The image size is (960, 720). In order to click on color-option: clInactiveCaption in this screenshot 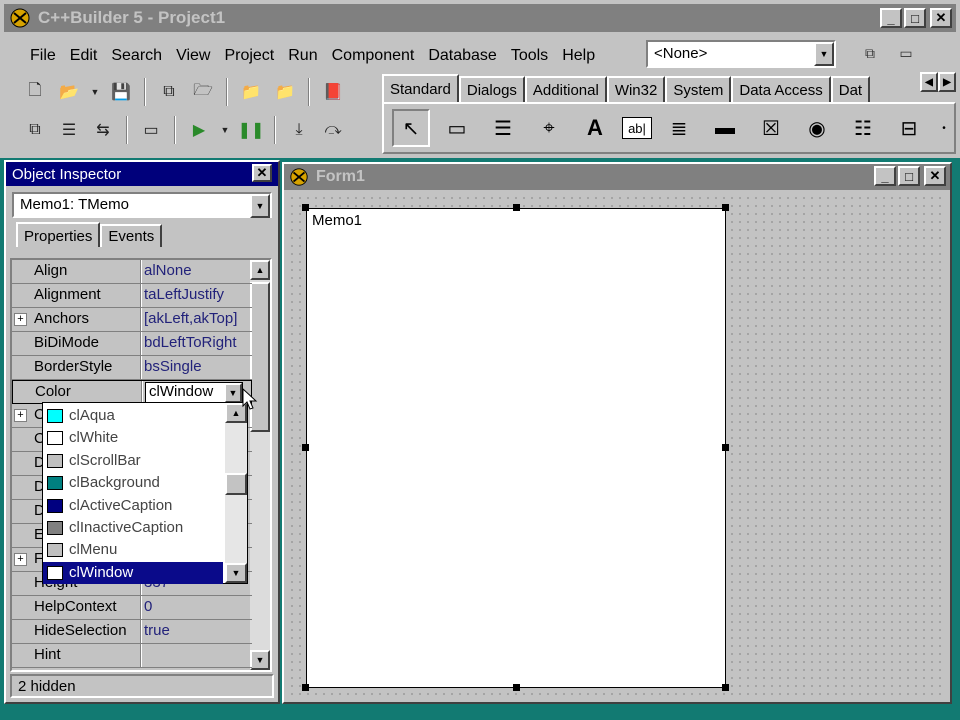, I will do `click(133, 528)`.